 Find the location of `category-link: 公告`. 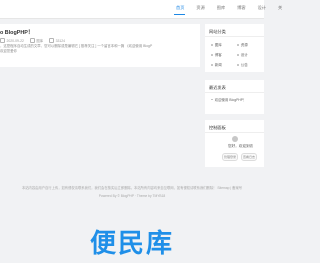

category-link: 公告 is located at coordinates (250, 65).